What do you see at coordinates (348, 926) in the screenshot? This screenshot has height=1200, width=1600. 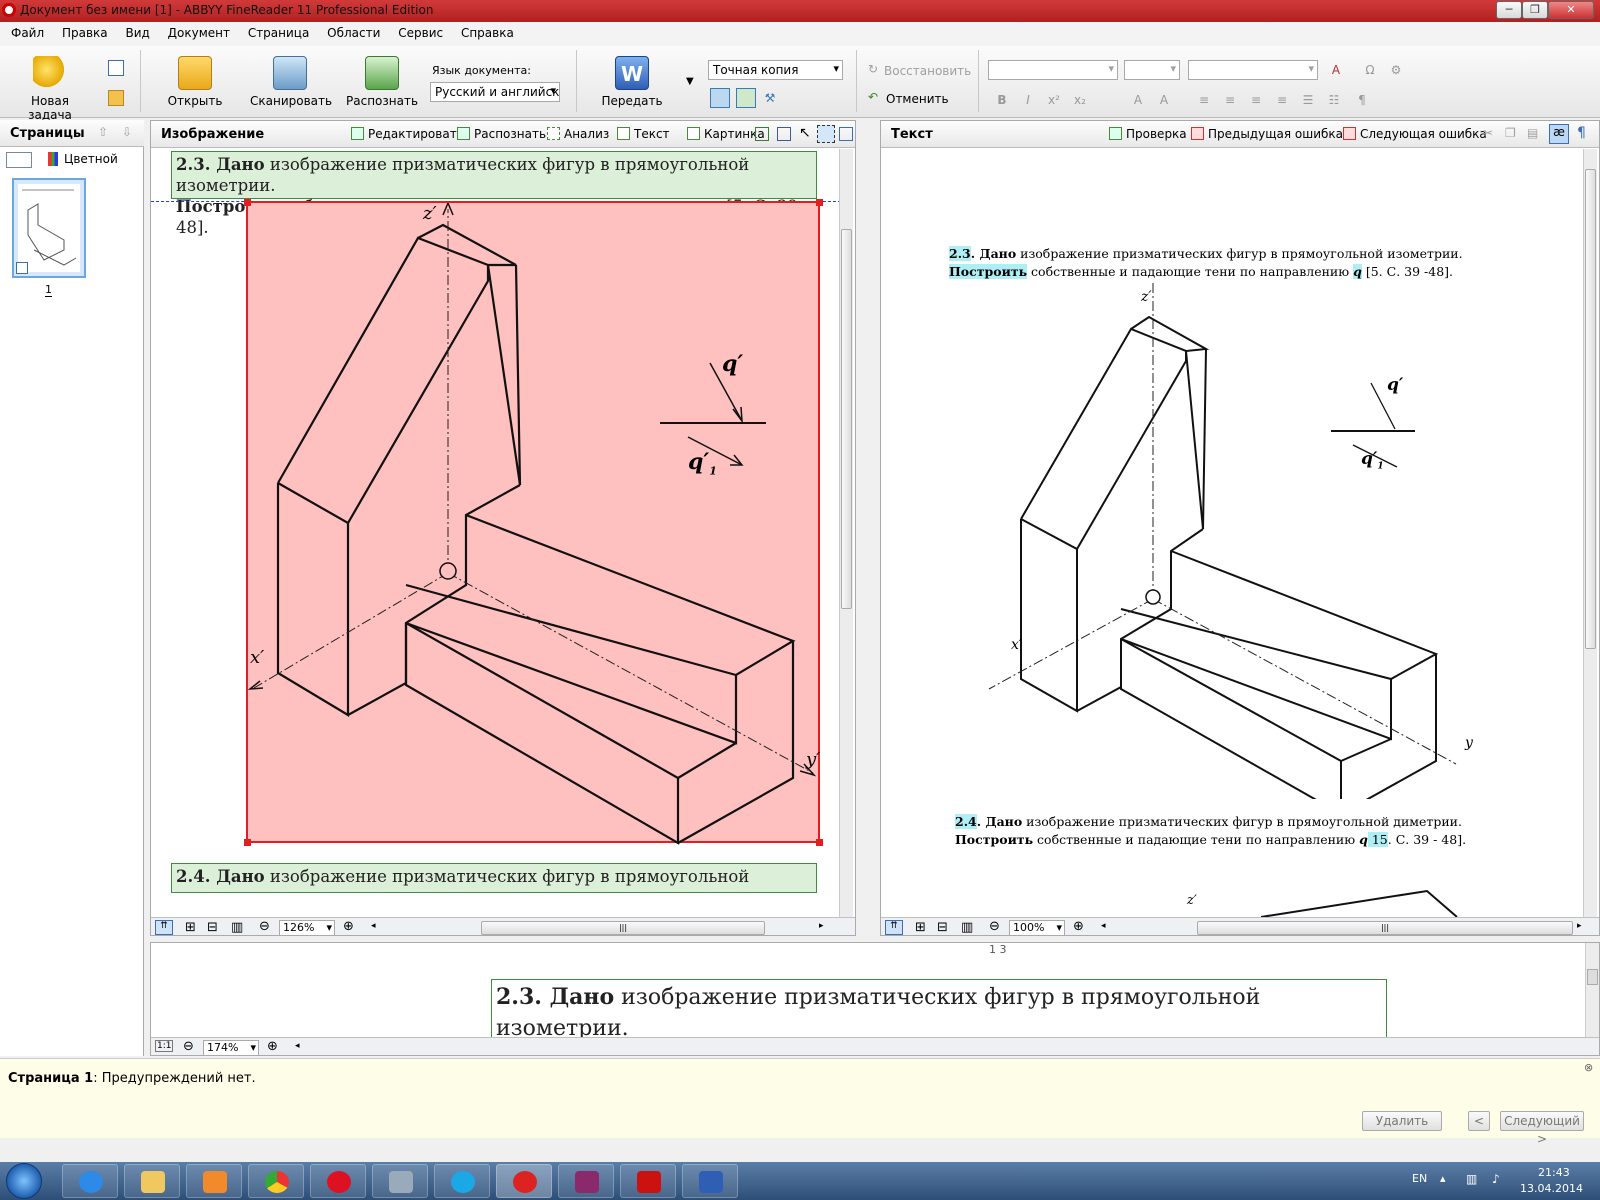 I see `zoom-in-icon: ⊕` at bounding box center [348, 926].